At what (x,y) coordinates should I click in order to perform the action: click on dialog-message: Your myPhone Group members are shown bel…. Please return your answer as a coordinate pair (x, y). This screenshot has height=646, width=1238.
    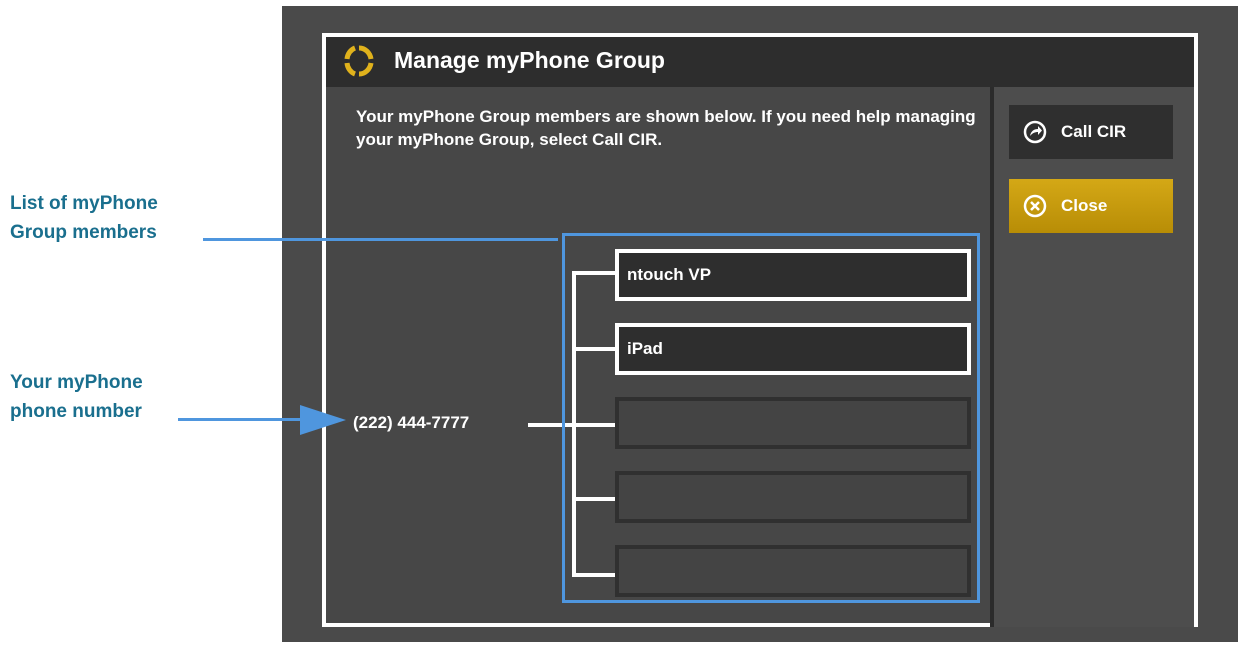
    Looking at the image, I should click on (666, 128).